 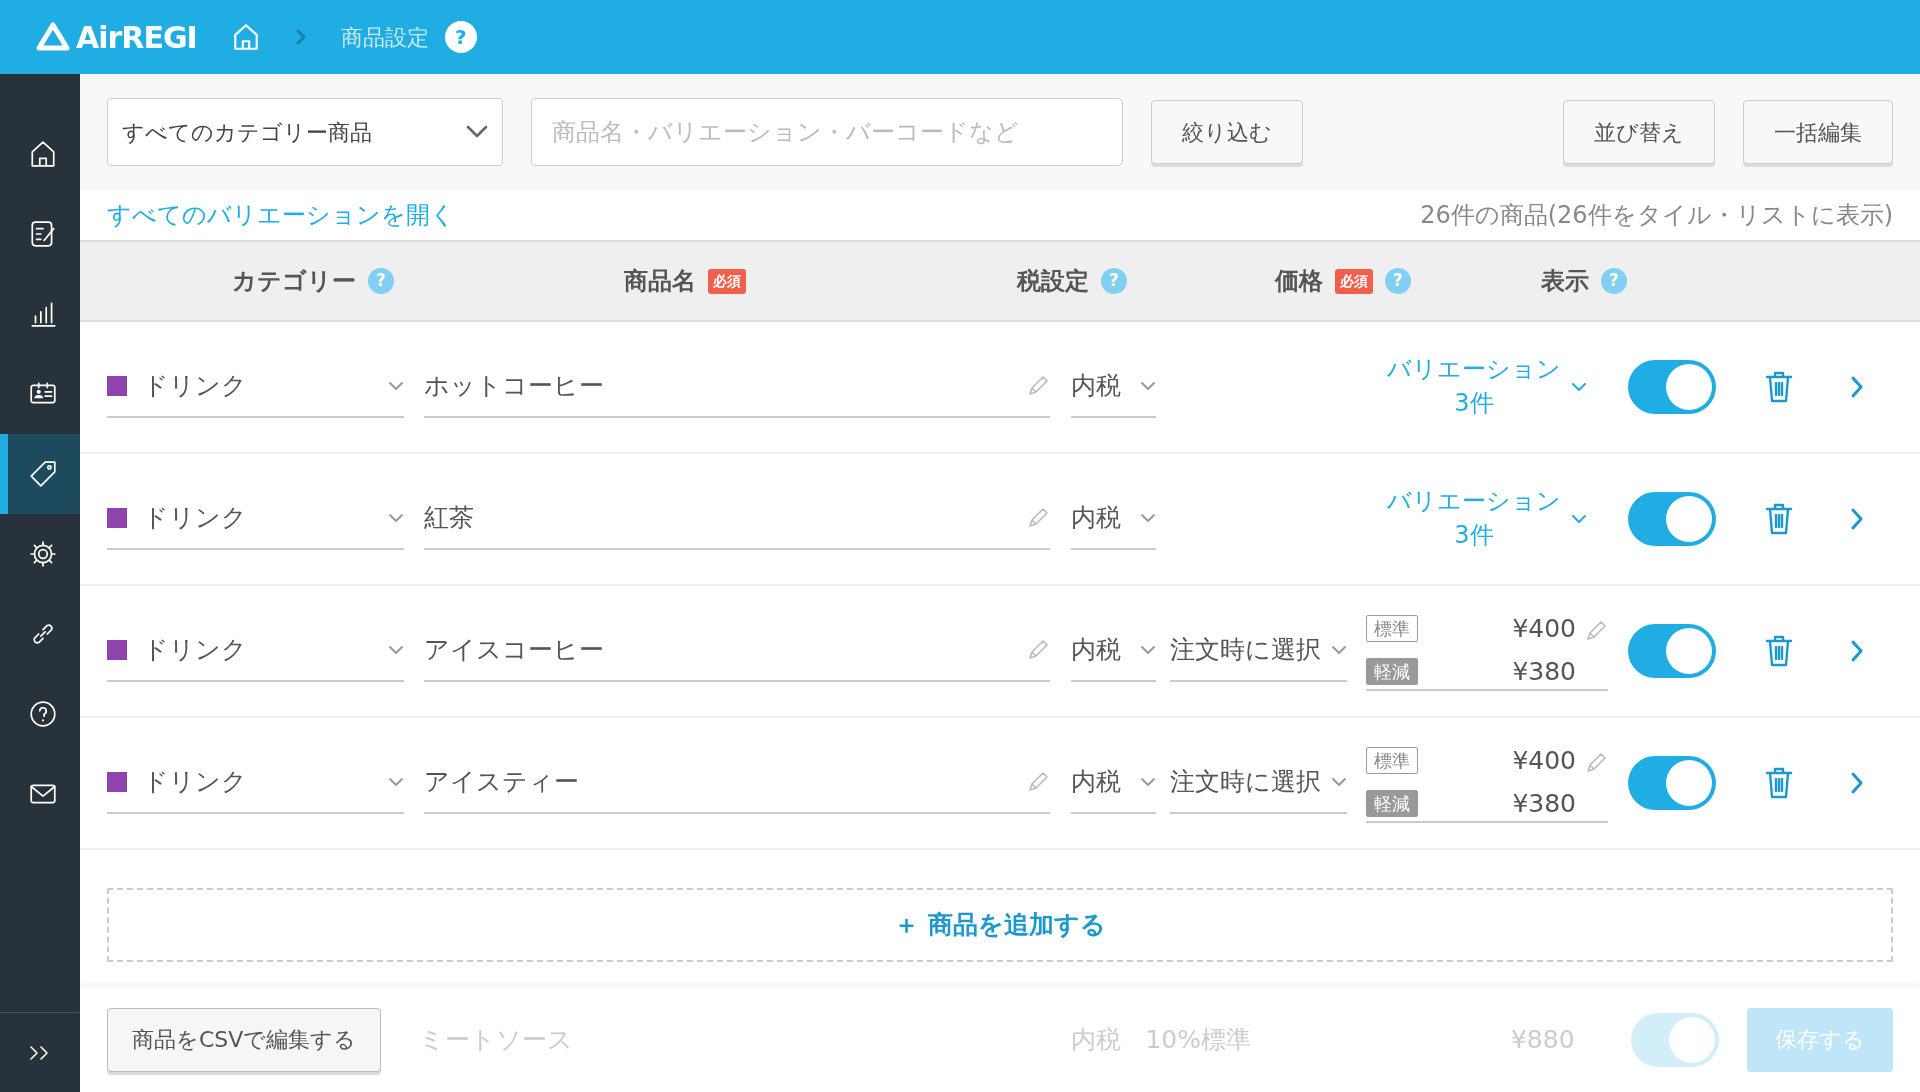 What do you see at coordinates (1818, 132) in the screenshot?
I see `bulk-edit-button: 一括編集` at bounding box center [1818, 132].